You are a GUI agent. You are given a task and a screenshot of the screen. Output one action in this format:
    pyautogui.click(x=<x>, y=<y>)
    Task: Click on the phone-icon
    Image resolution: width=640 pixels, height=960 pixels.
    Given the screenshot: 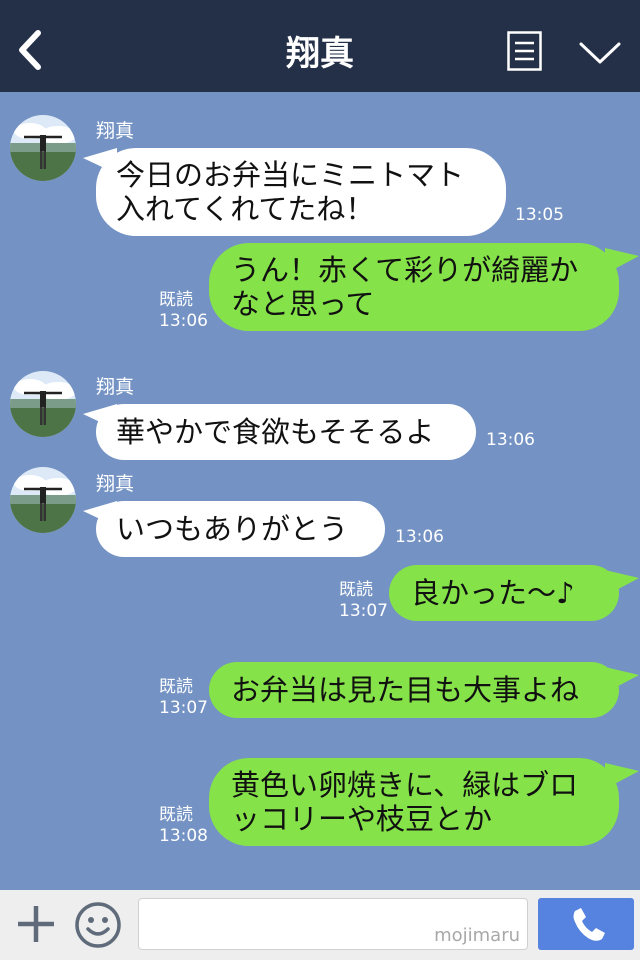 What is the action you would take?
    pyautogui.click(x=589, y=924)
    